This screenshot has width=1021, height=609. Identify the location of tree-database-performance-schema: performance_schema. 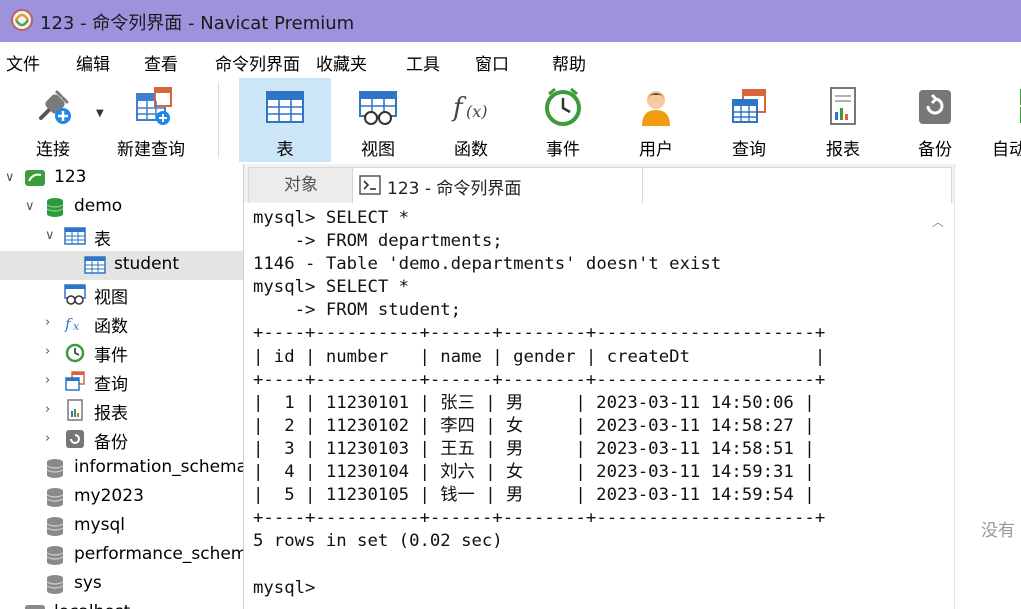
(121, 555).